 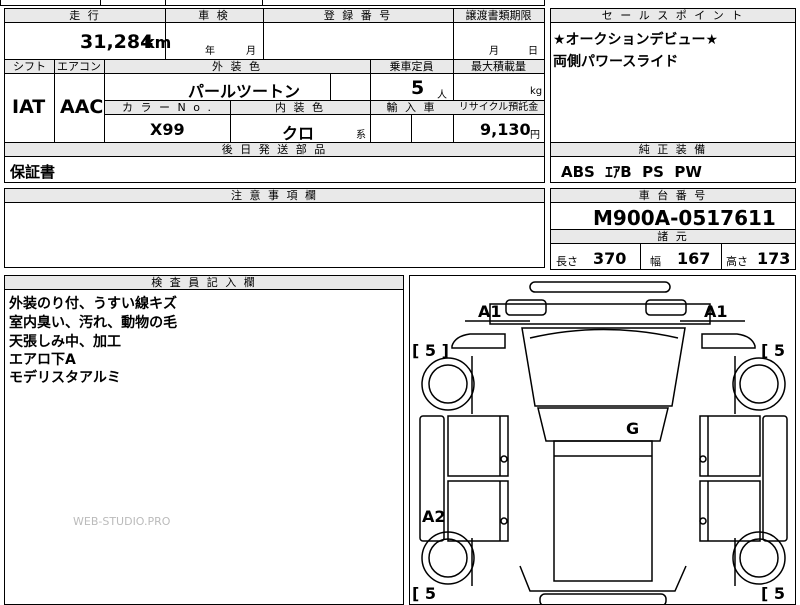 What do you see at coordinates (694, 258) in the screenshot?
I see `width-value: 167` at bounding box center [694, 258].